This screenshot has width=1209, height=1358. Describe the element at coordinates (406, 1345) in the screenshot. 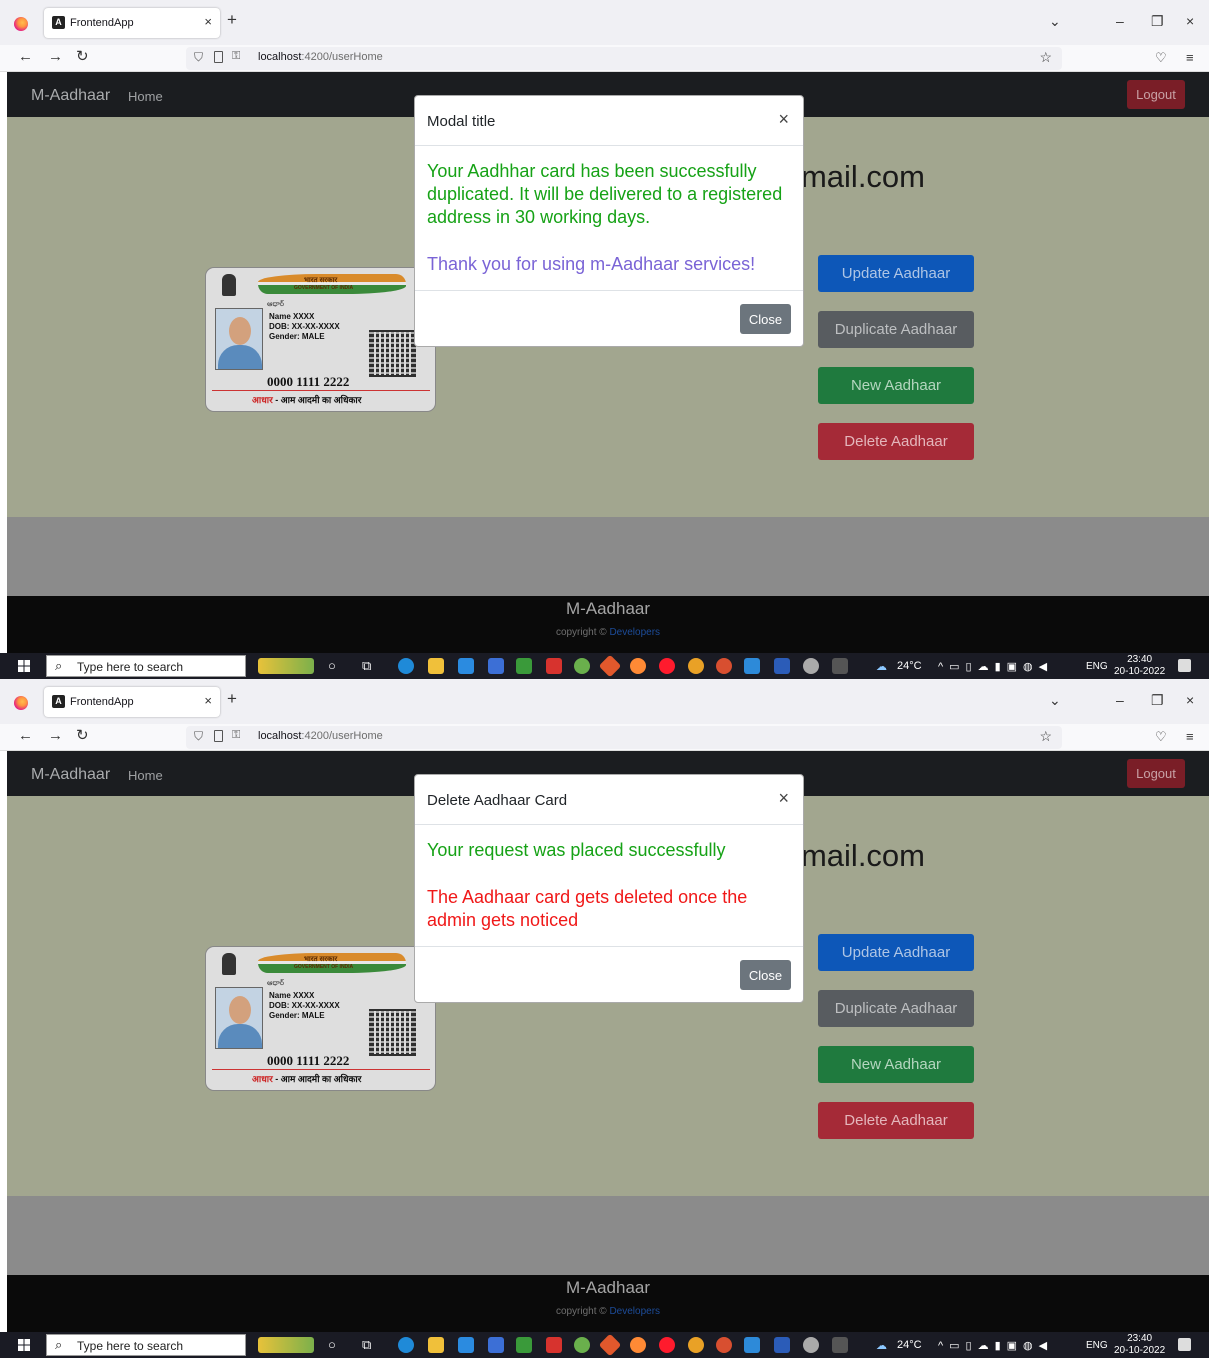

I see `edge-icon` at that location.